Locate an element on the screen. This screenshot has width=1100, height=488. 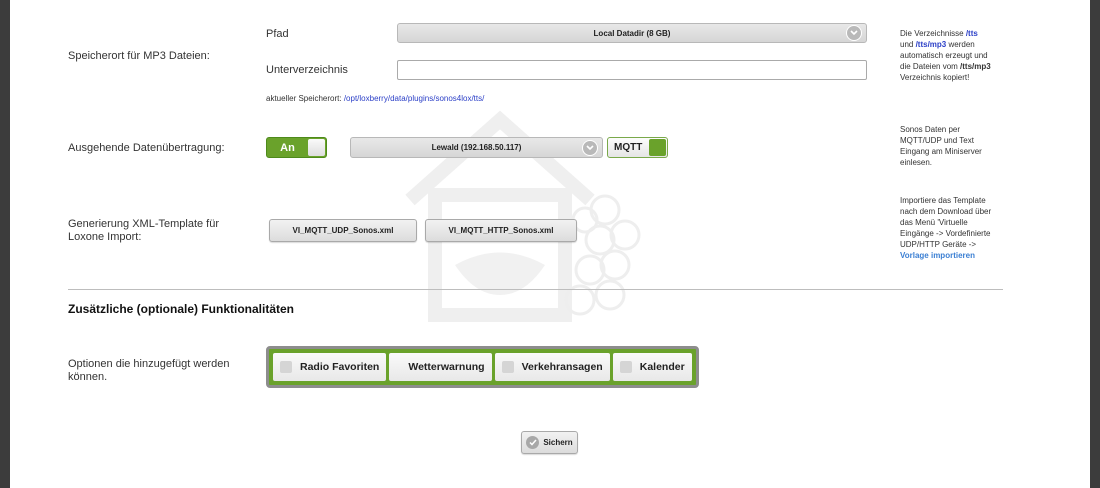
server-select: Lewald (192.168.50.117) is located at coordinates (476, 147).